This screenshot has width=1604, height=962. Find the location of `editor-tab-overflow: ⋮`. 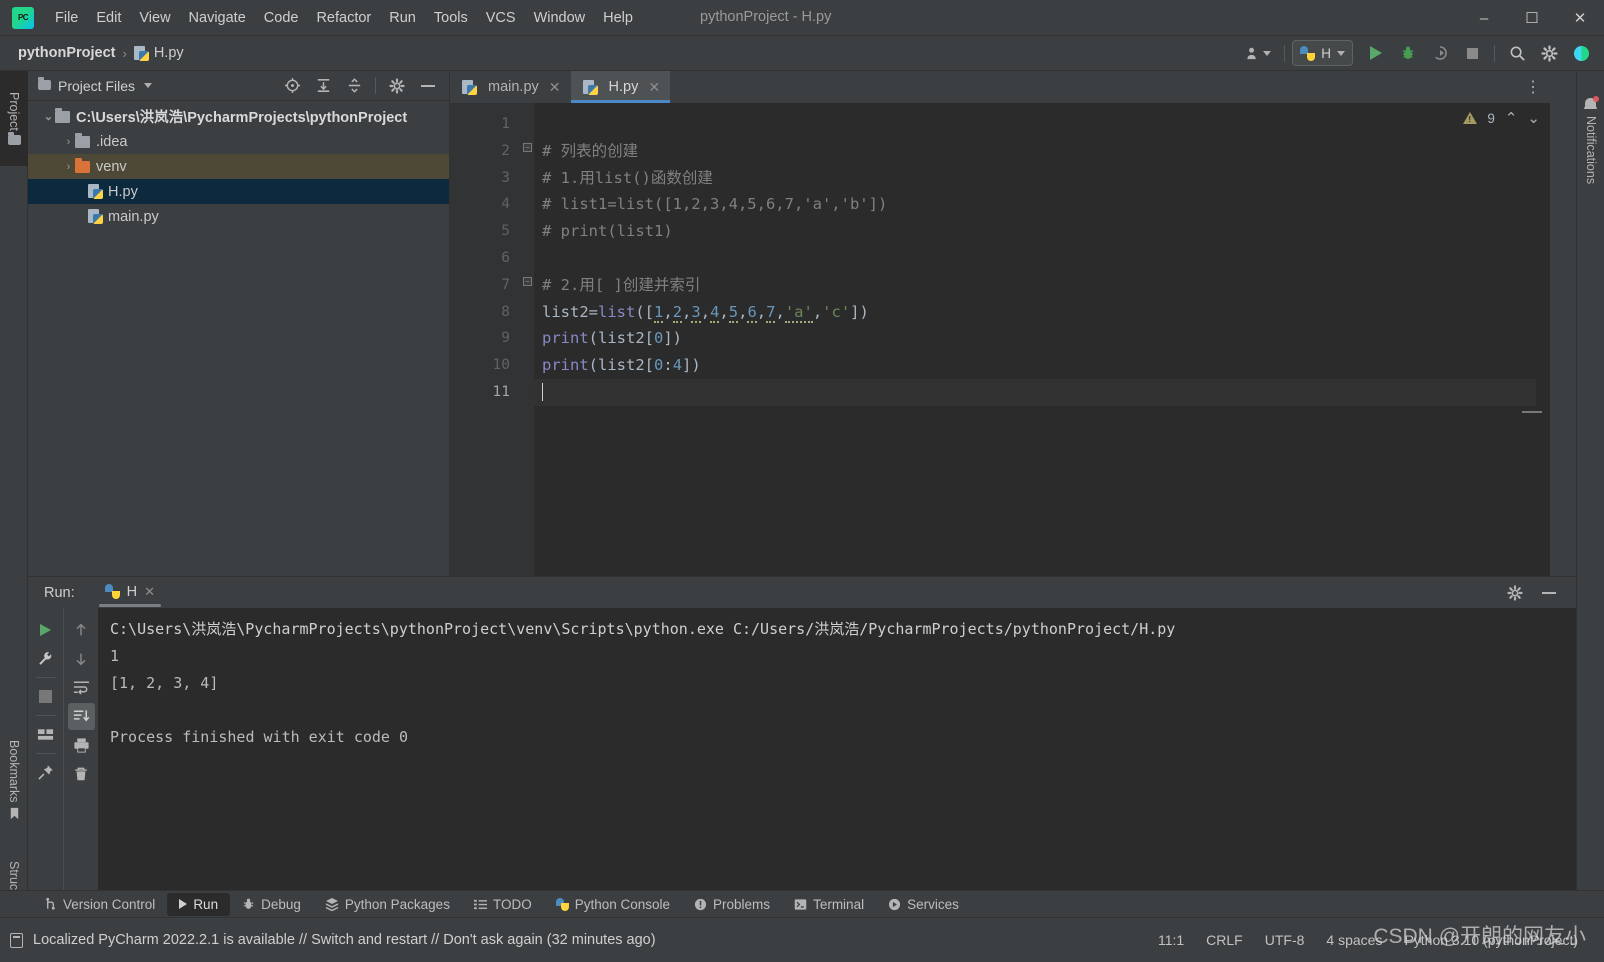

editor-tab-overflow: ⋮ is located at coordinates (1537, 87).